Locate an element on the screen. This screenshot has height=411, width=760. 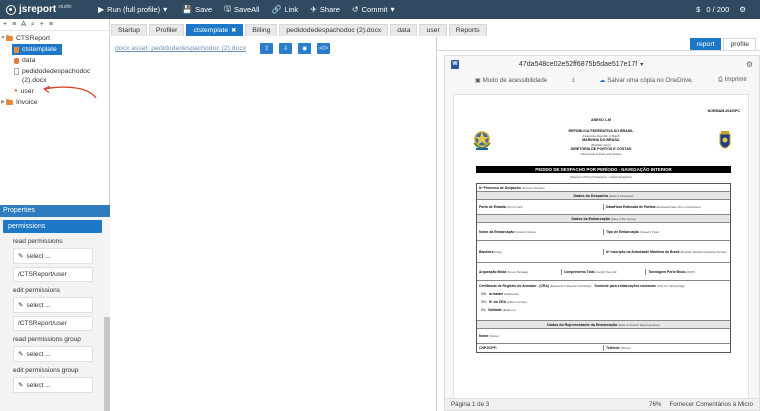
upload-icon: ⇪ is located at coordinates (267, 48).